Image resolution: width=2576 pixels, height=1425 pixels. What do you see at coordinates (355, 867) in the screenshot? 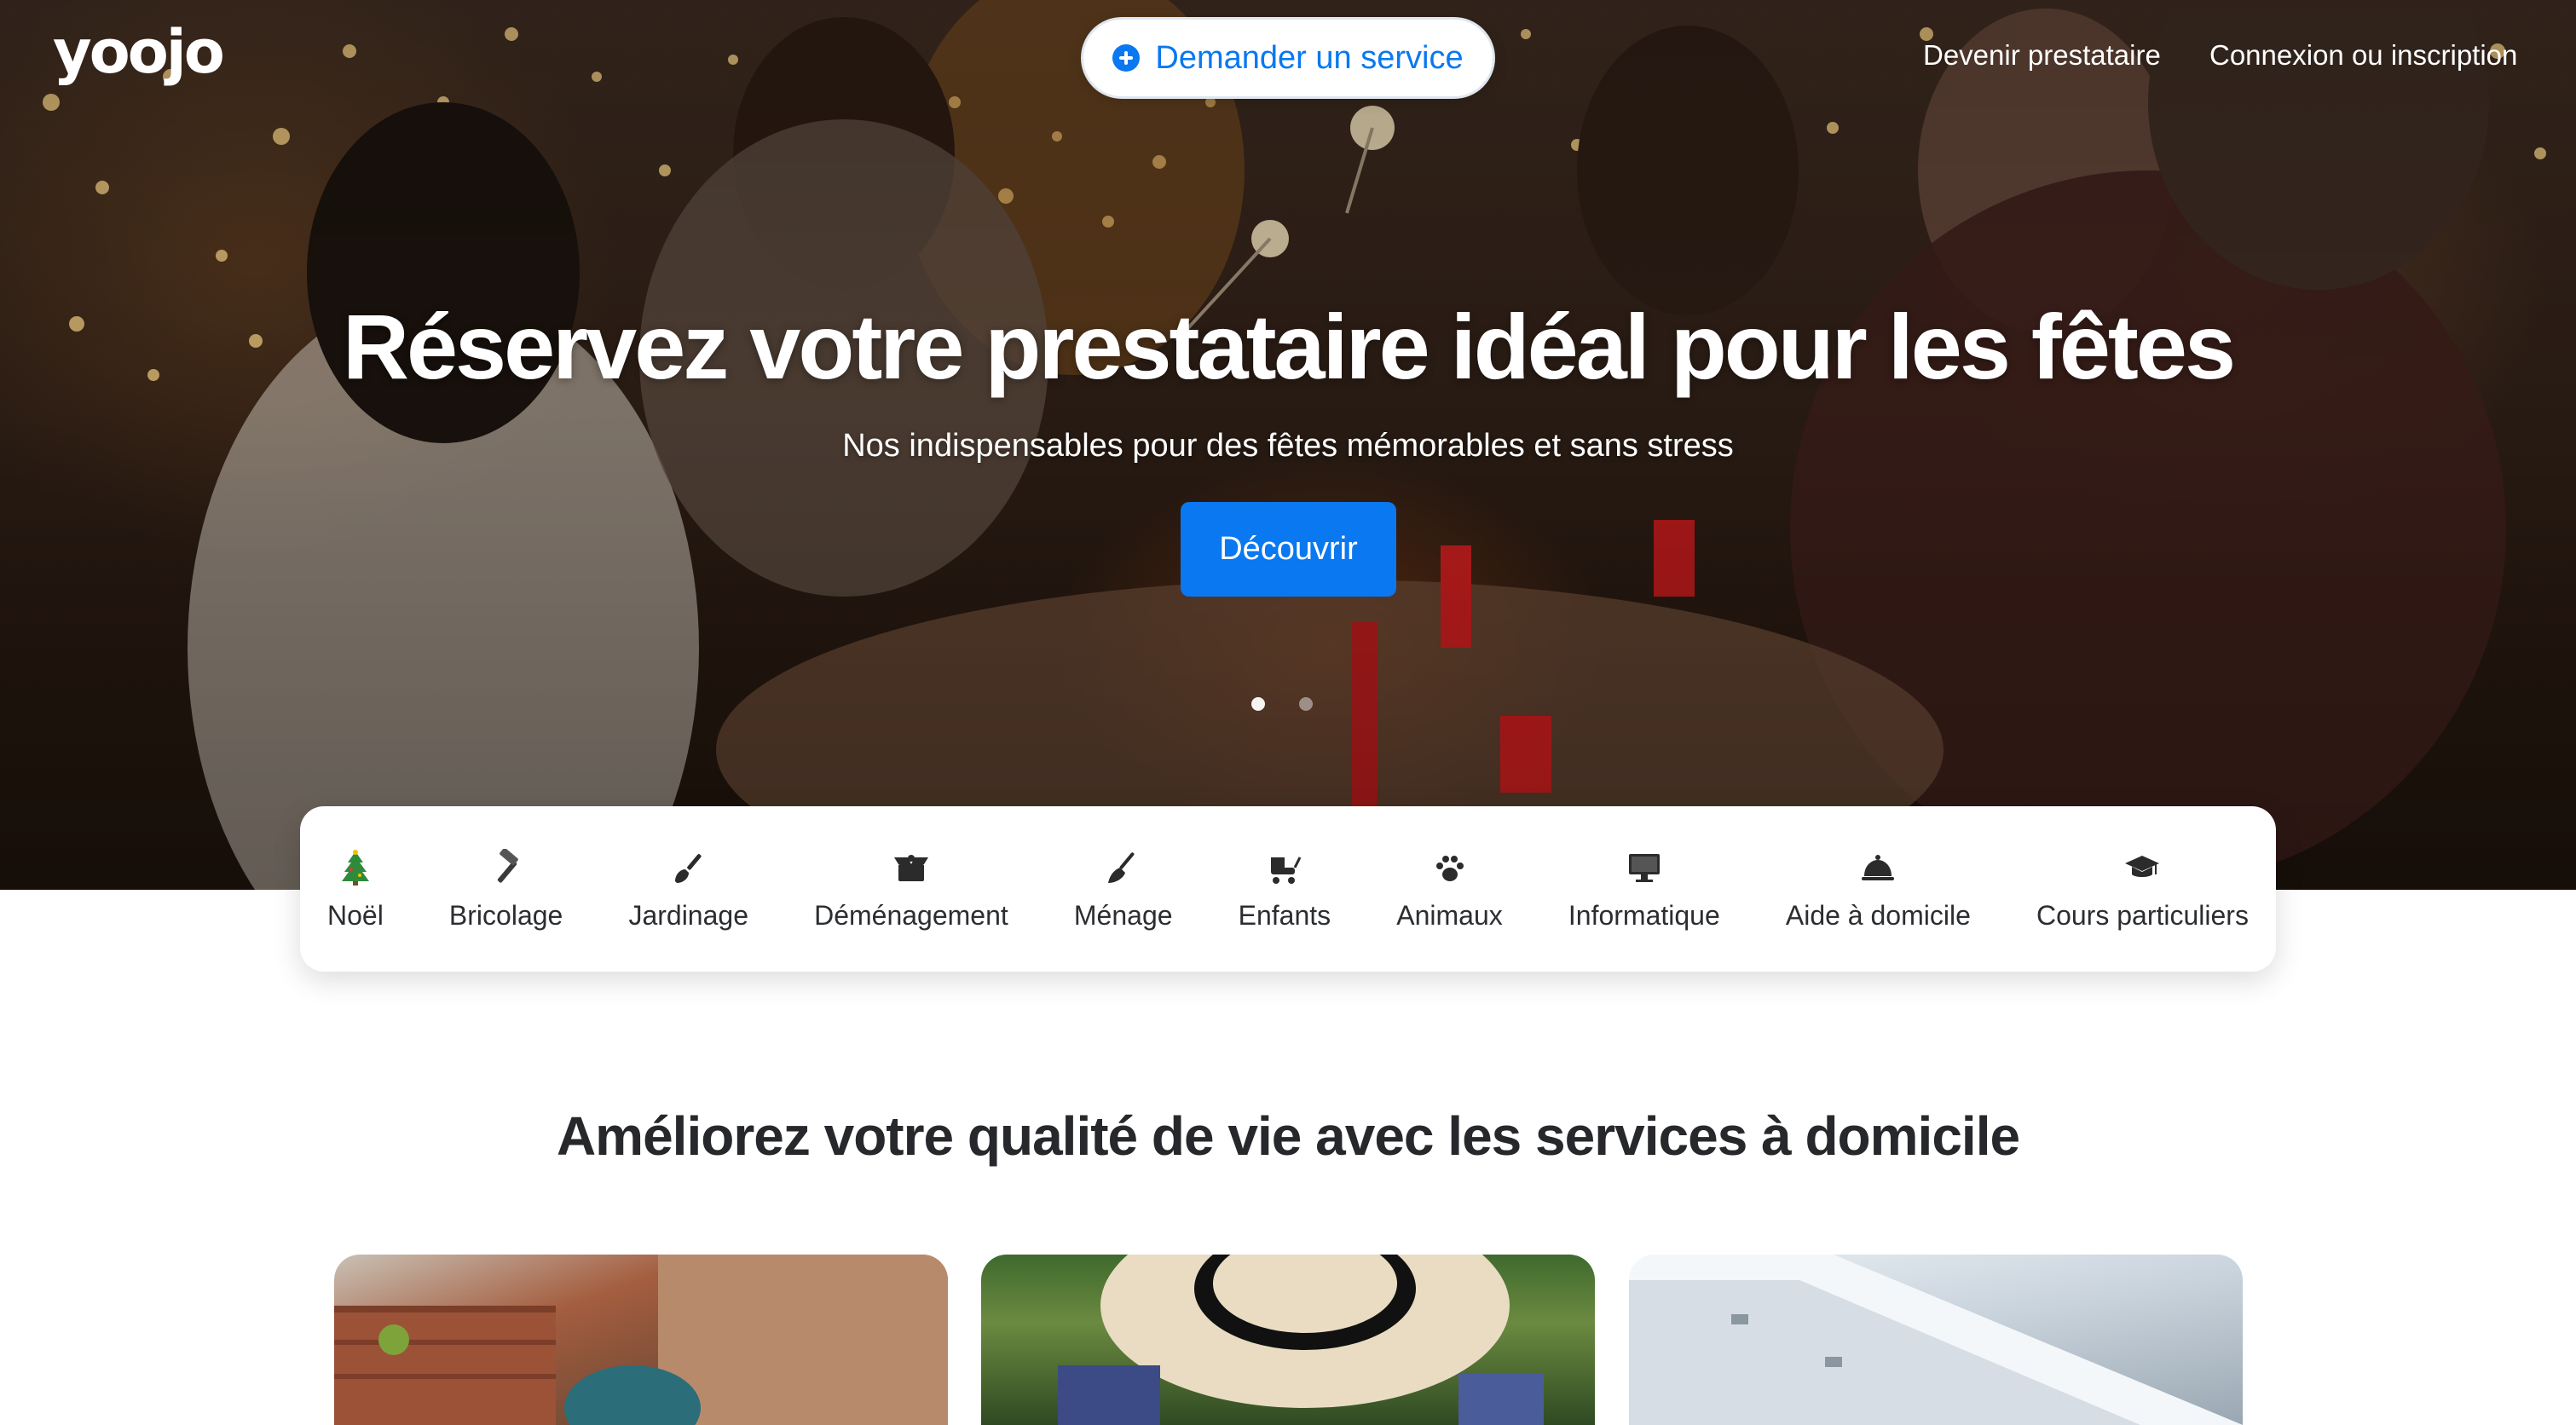
I see `christmas-tree-icon` at bounding box center [355, 867].